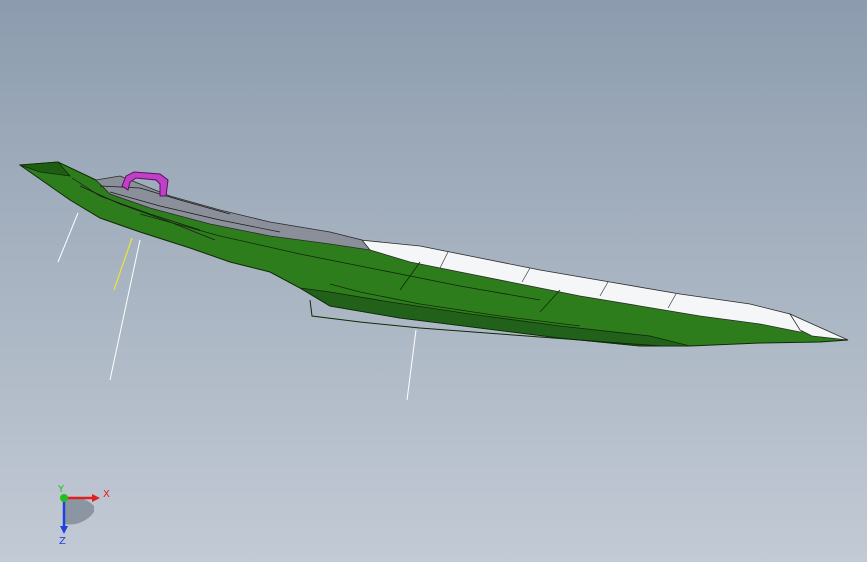 The height and width of the screenshot is (562, 867). What do you see at coordinates (61, 489) in the screenshot?
I see `y-axis-label: Y` at bounding box center [61, 489].